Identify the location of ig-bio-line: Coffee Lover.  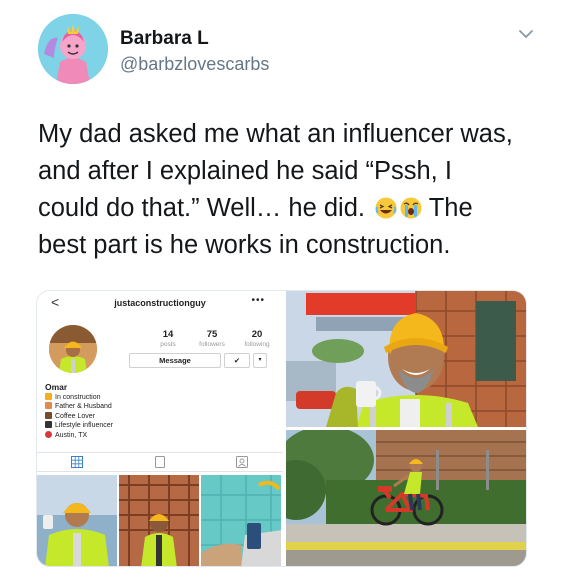
(79, 416).